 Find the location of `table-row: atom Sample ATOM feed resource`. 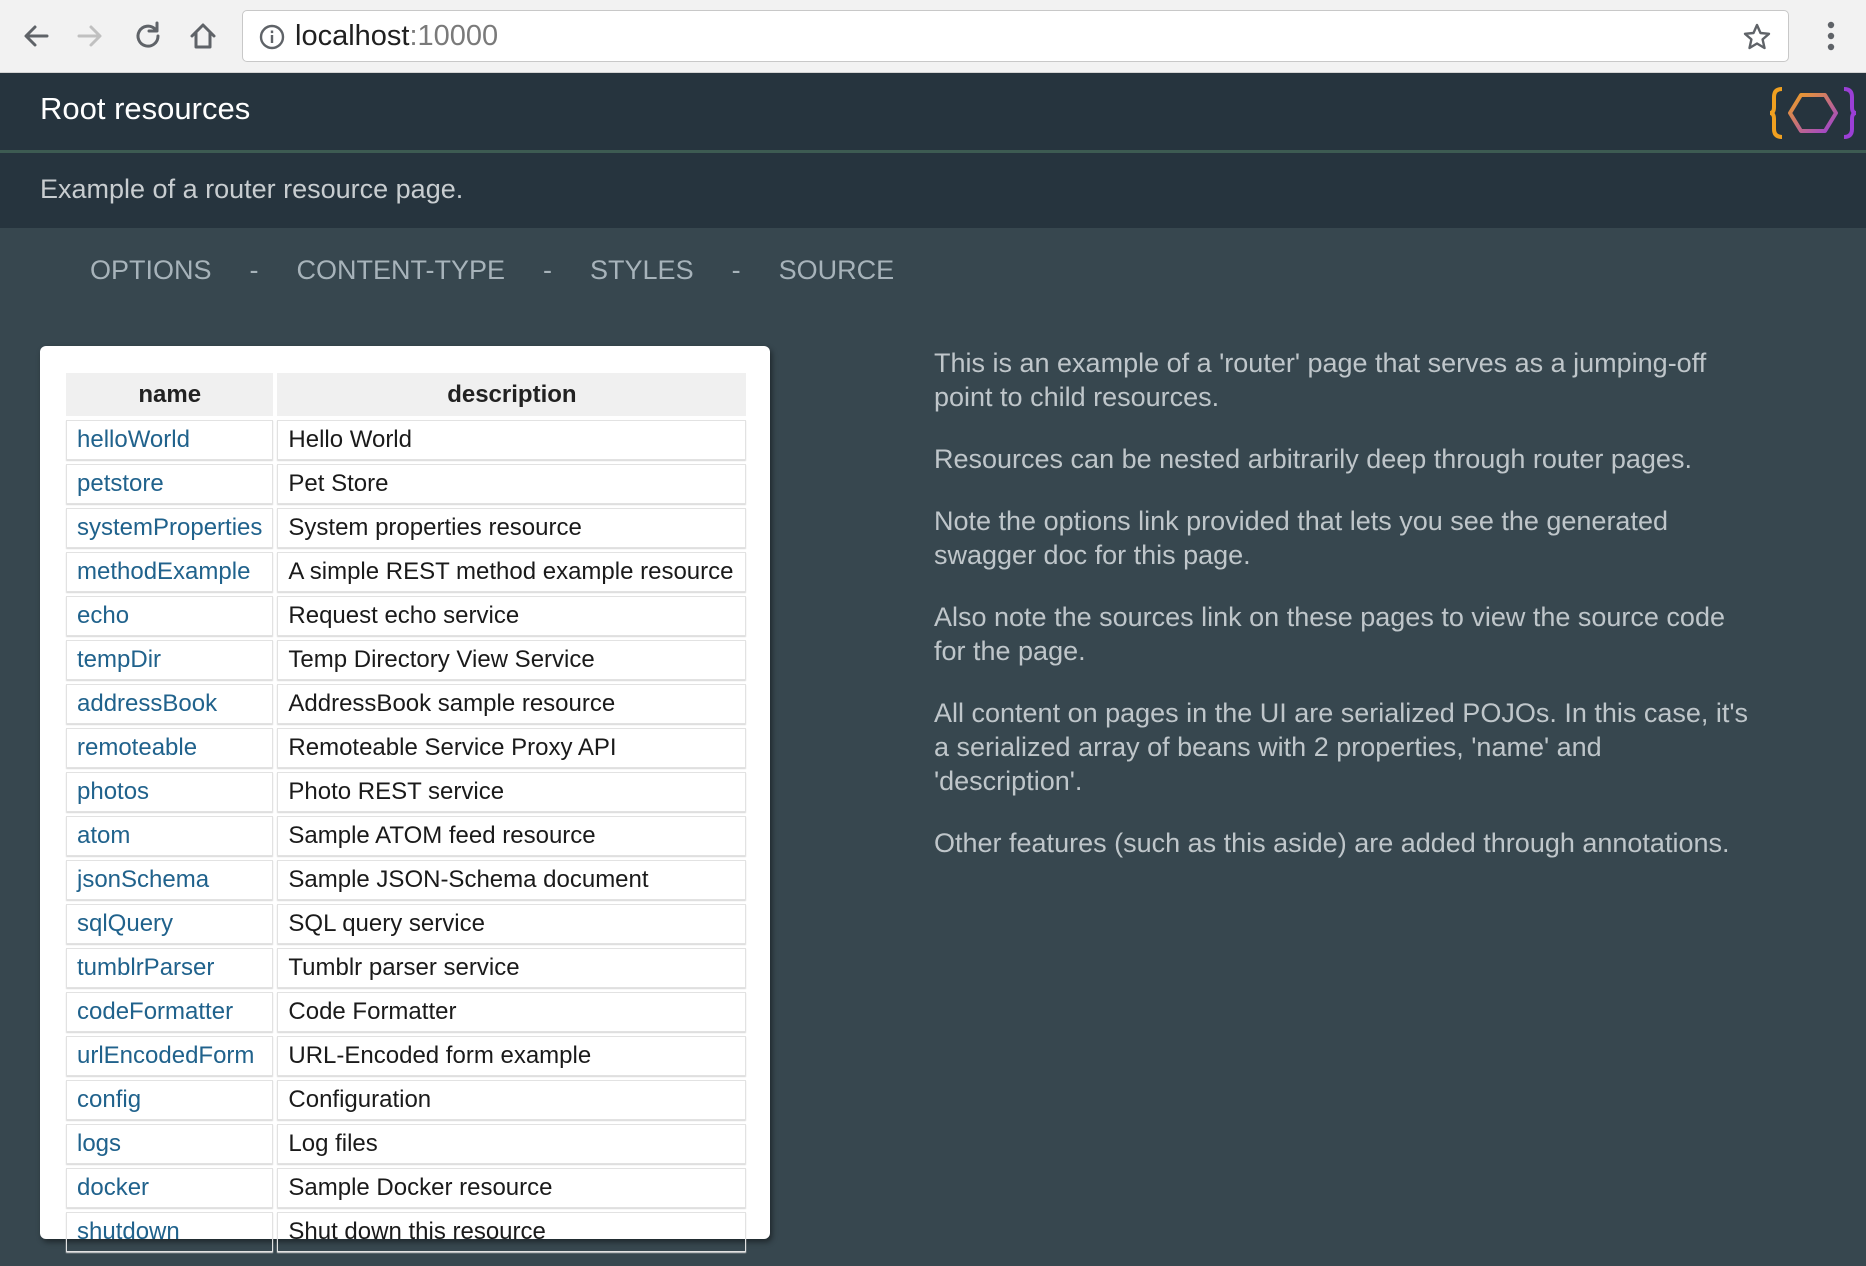

table-row: atom Sample ATOM feed resource is located at coordinates (406, 836).